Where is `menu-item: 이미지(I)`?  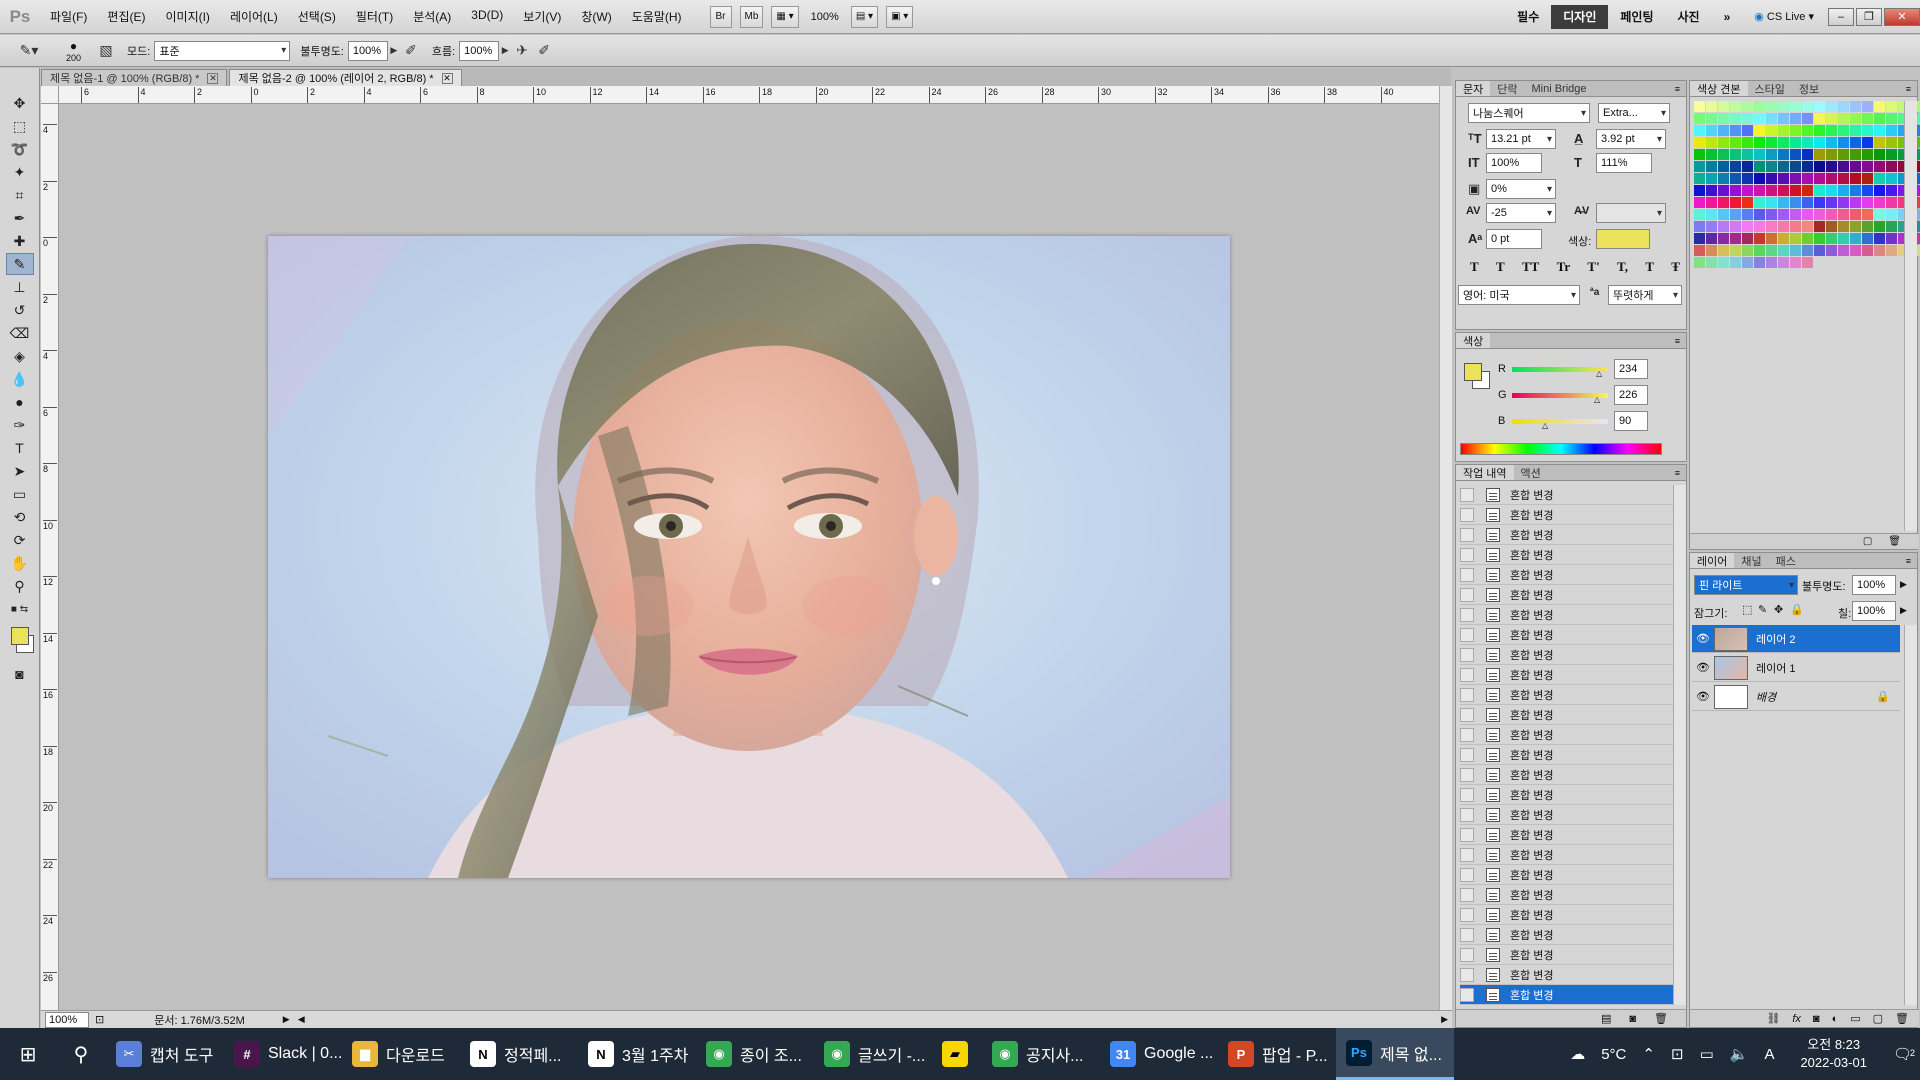 menu-item: 이미지(I) is located at coordinates (187, 16).